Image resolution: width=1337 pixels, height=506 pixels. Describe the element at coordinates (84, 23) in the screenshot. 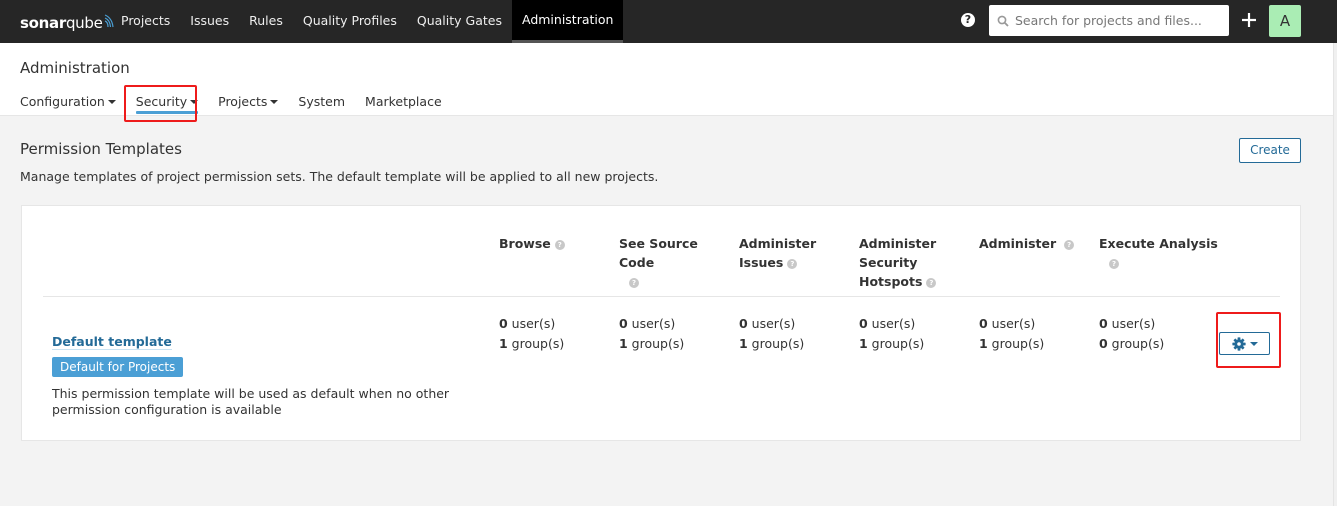

I see `logo-text-light: qube` at that location.